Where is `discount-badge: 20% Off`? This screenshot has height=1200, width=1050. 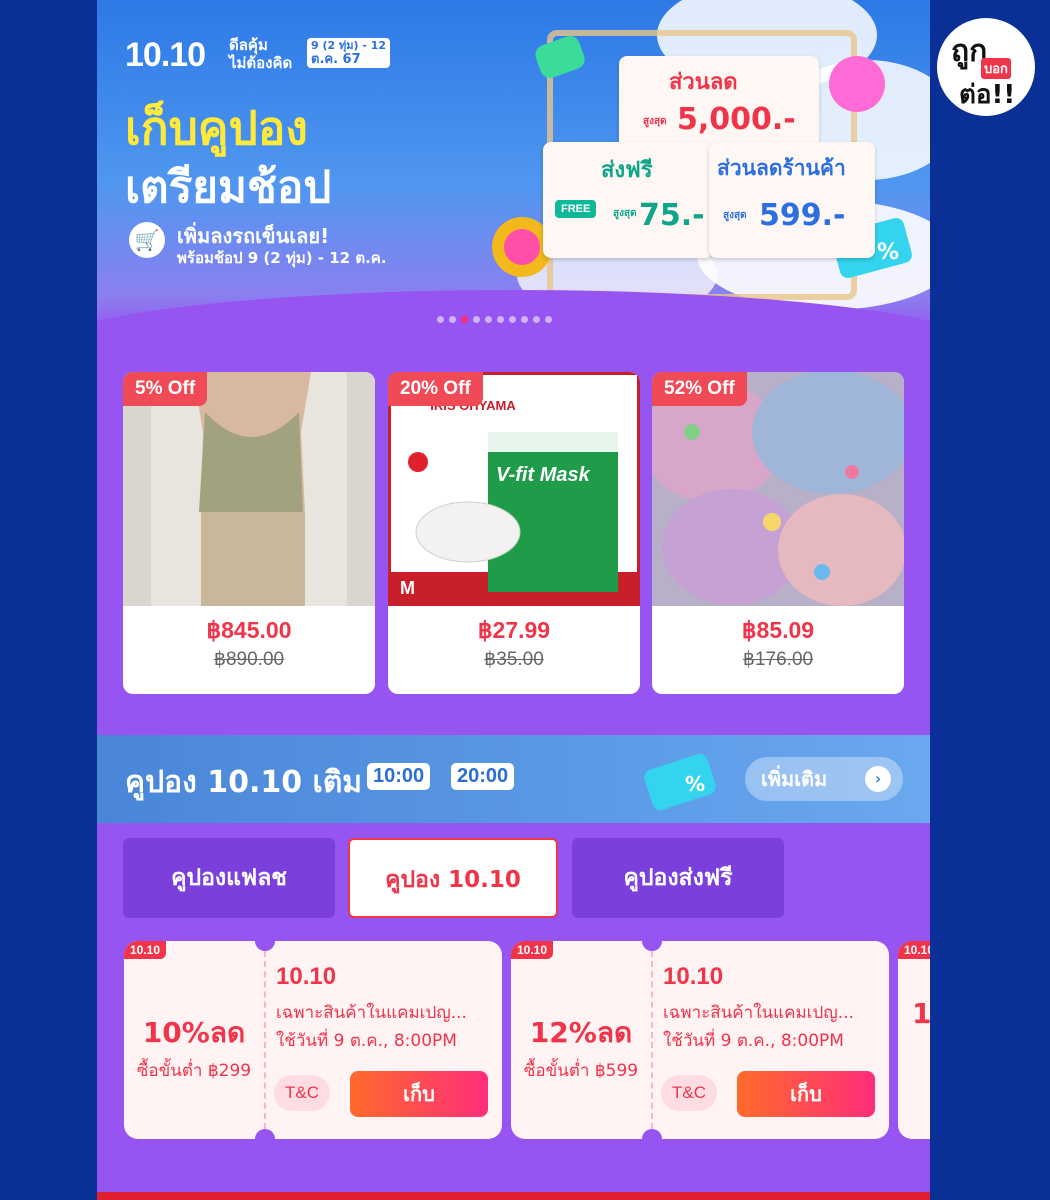
discount-badge: 20% Off is located at coordinates (435, 389).